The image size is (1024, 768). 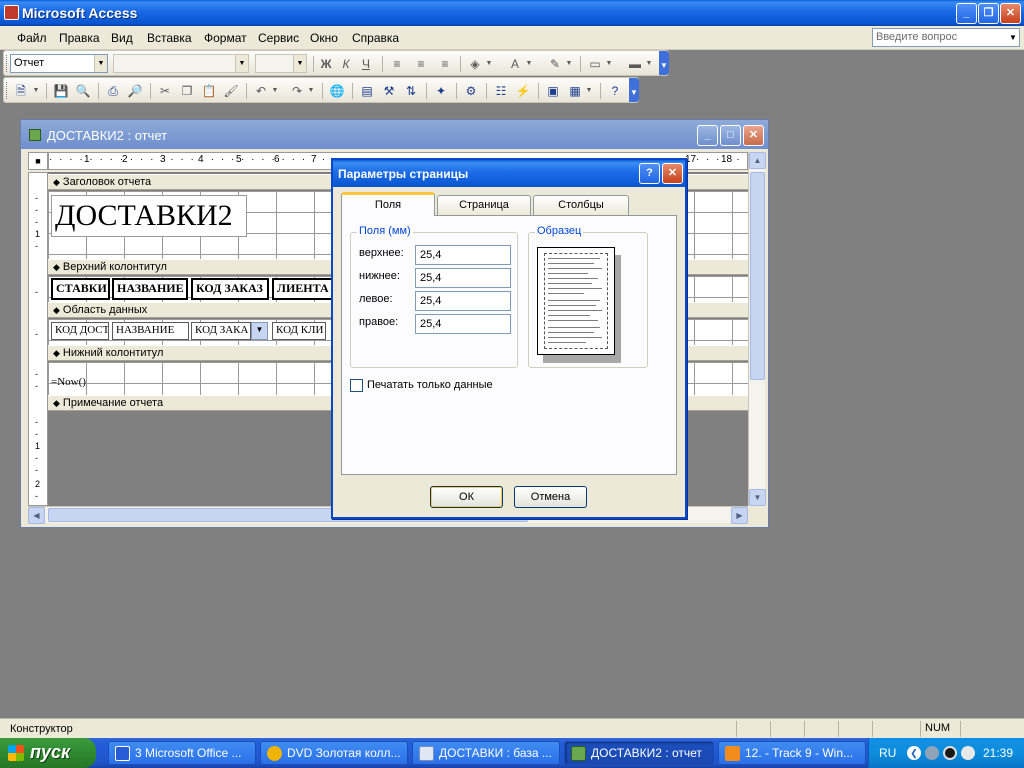 I want to click on report-maximize-button: □, so click(x=730, y=135).